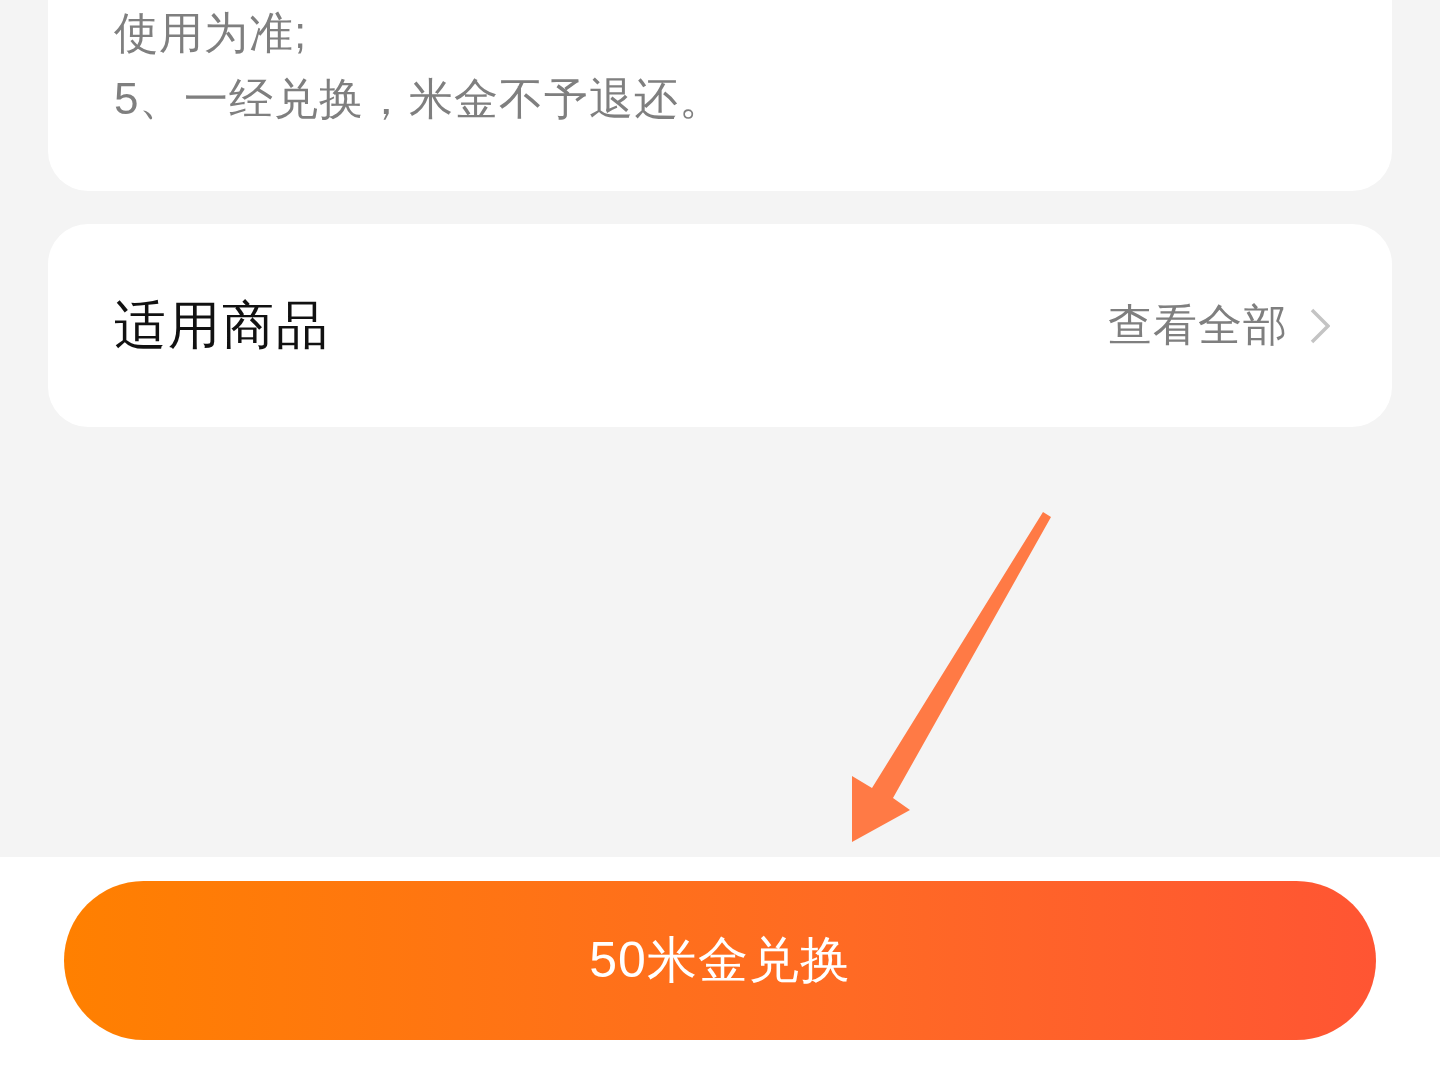 The width and height of the screenshot is (1440, 1065). What do you see at coordinates (222, 325) in the screenshot?
I see `section-title: 适用商品` at bounding box center [222, 325].